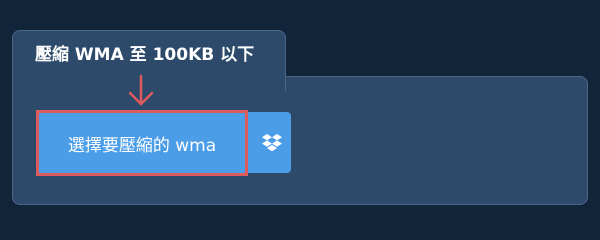 The height and width of the screenshot is (240, 600). What do you see at coordinates (142, 145) in the screenshot?
I see `select-file-label: 選擇要壓縮的 wma` at bounding box center [142, 145].